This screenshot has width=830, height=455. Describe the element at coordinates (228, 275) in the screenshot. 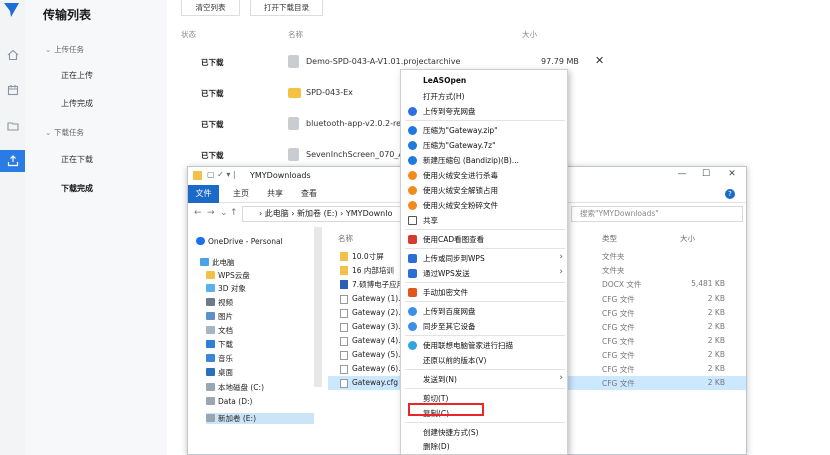

I see `nav-item-wps-cloud: WPS云盘` at that location.